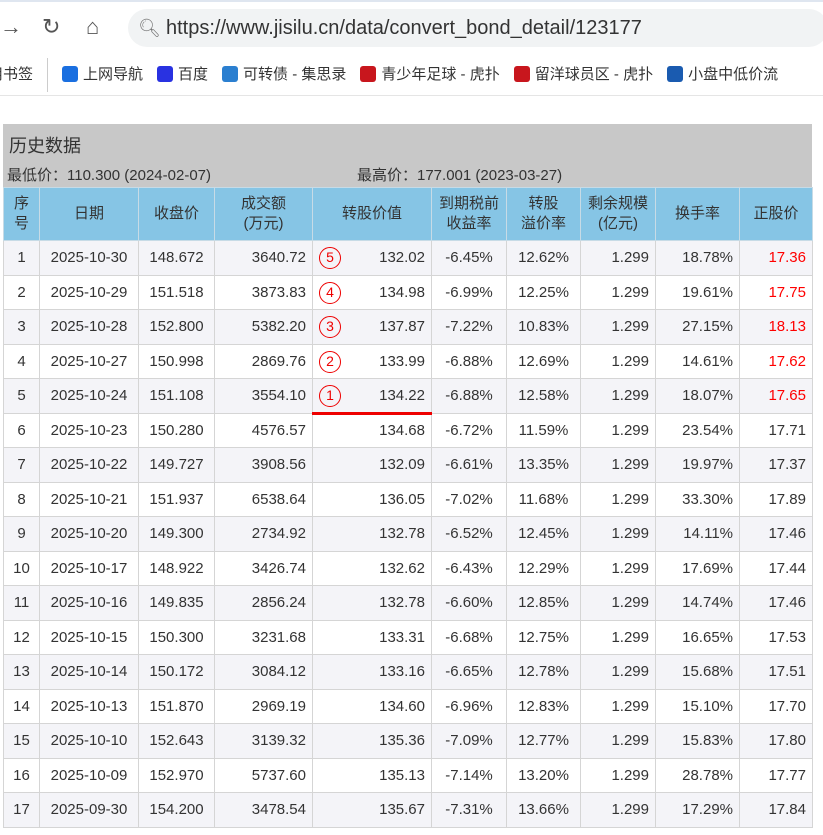  Describe the element at coordinates (707, 603) in the screenshot. I see `cell-value: 14.74%` at that location.